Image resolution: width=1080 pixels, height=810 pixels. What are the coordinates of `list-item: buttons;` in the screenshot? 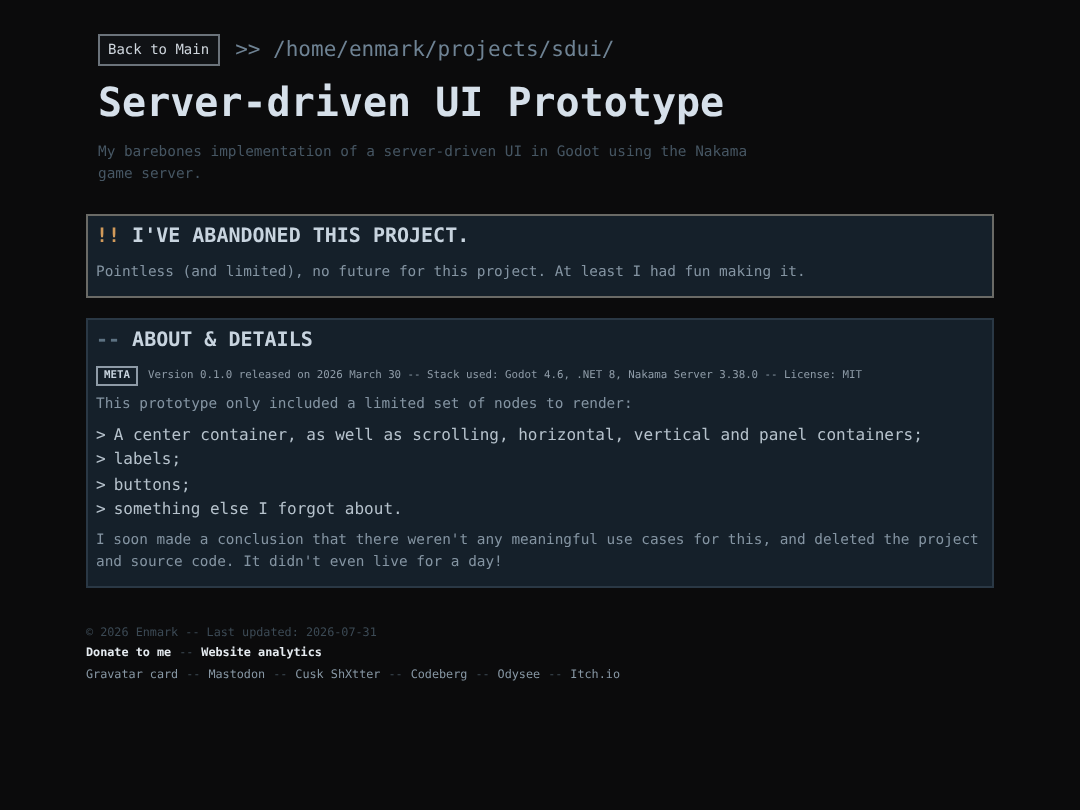 It's located at (152, 485).